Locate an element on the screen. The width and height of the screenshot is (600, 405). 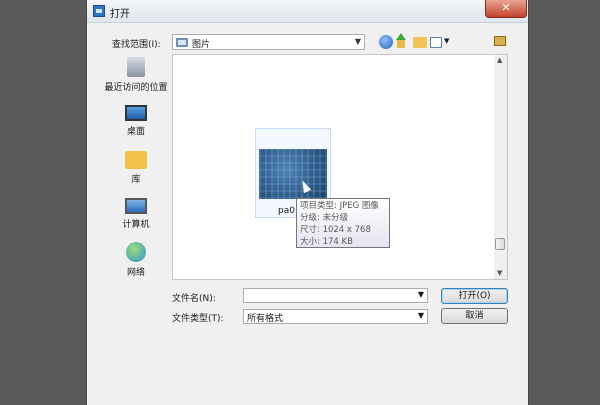
filetype-dropdown: 所有格式 ▼ is located at coordinates (335, 316).